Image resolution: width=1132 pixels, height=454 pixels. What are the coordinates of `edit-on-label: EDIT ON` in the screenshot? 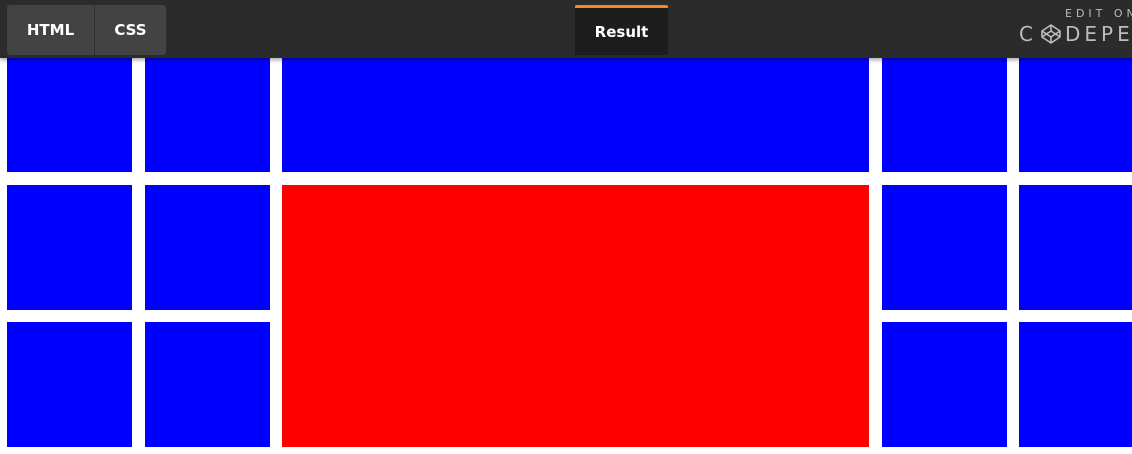 It's located at (1098, 13).